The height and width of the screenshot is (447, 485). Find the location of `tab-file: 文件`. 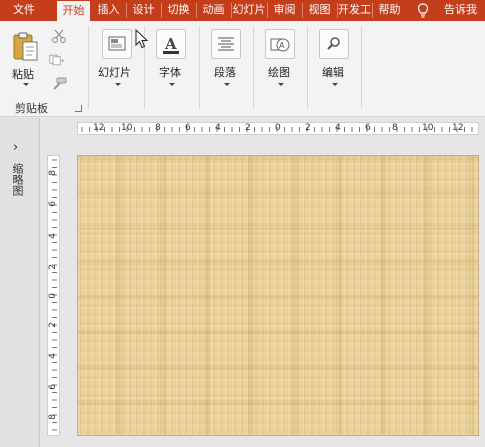

tab-file: 文件 is located at coordinates (24, 10).